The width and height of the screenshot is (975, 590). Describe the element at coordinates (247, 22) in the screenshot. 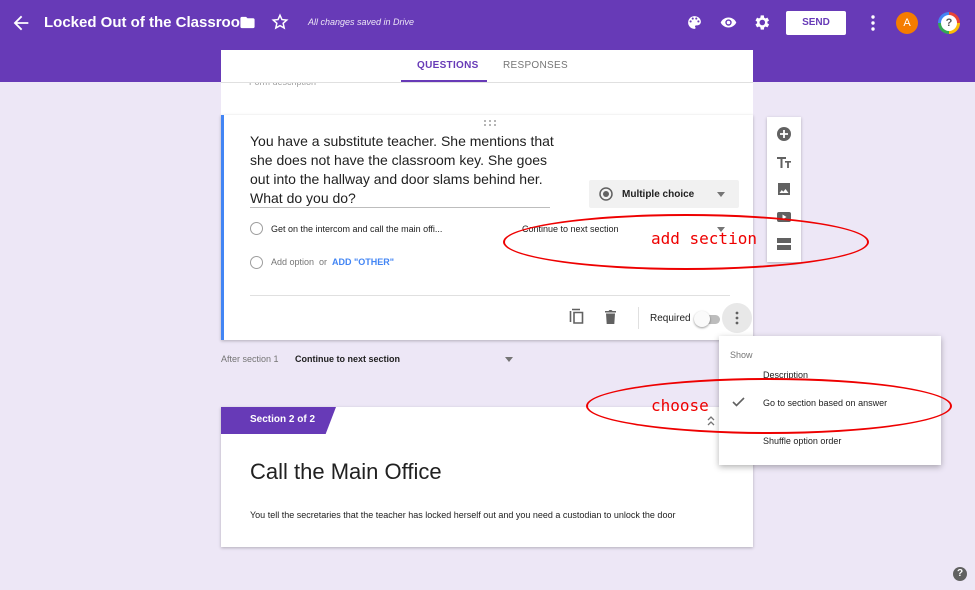

I see `folder-icon` at that location.